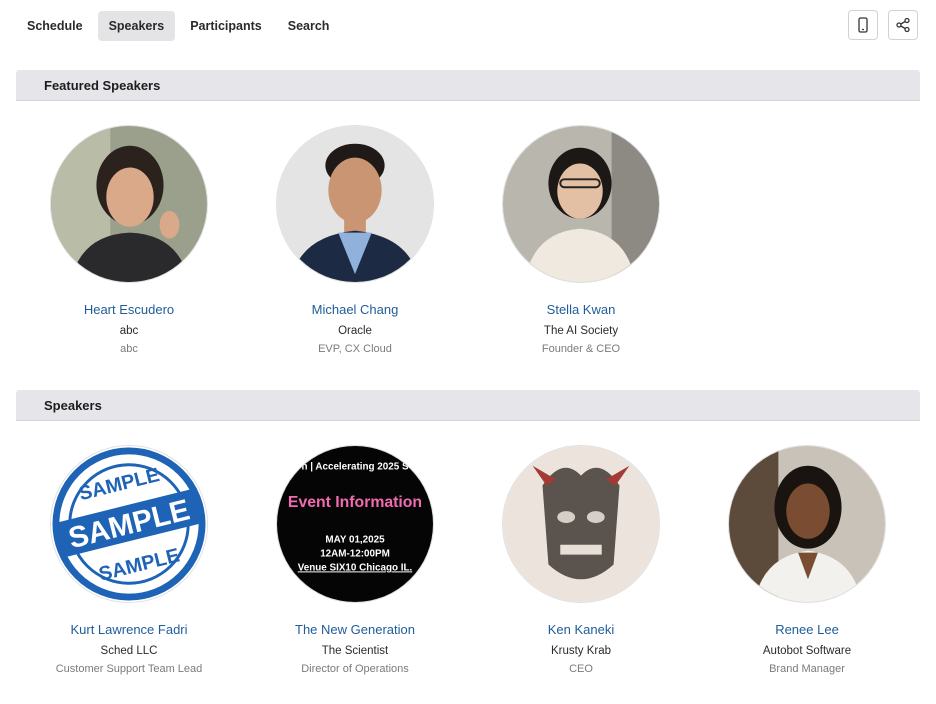 The width and height of the screenshot is (936, 704). Describe the element at coordinates (129, 309) in the screenshot. I see `speaker-name: Heart Escudero` at that location.